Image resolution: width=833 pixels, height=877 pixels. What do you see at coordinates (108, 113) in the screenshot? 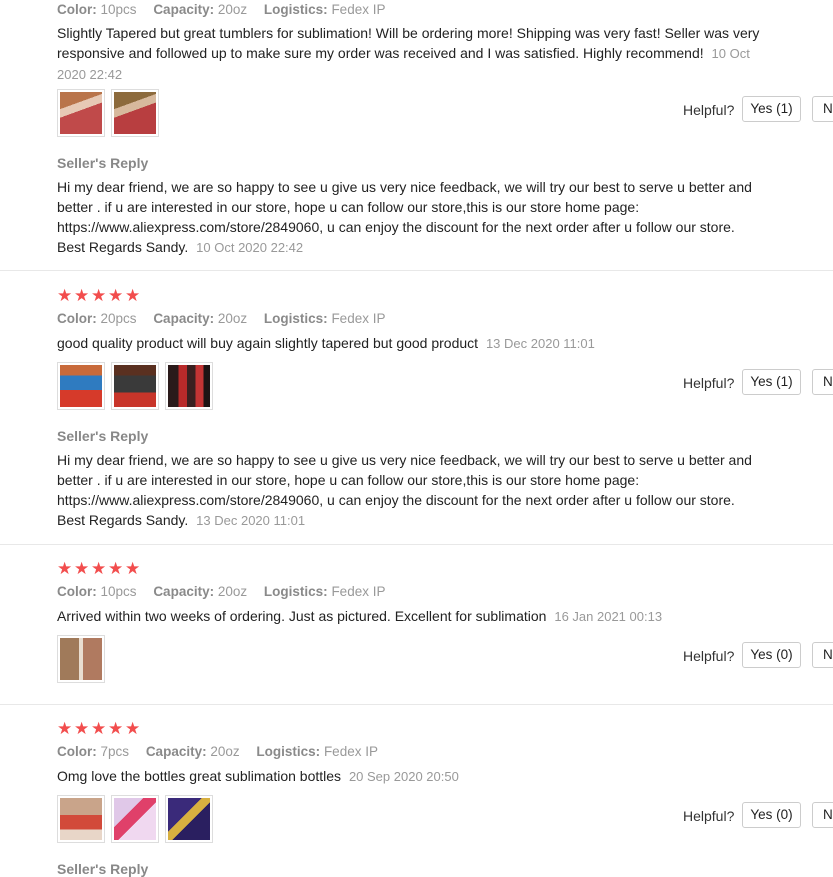
I see `review-1-photos` at bounding box center [108, 113].